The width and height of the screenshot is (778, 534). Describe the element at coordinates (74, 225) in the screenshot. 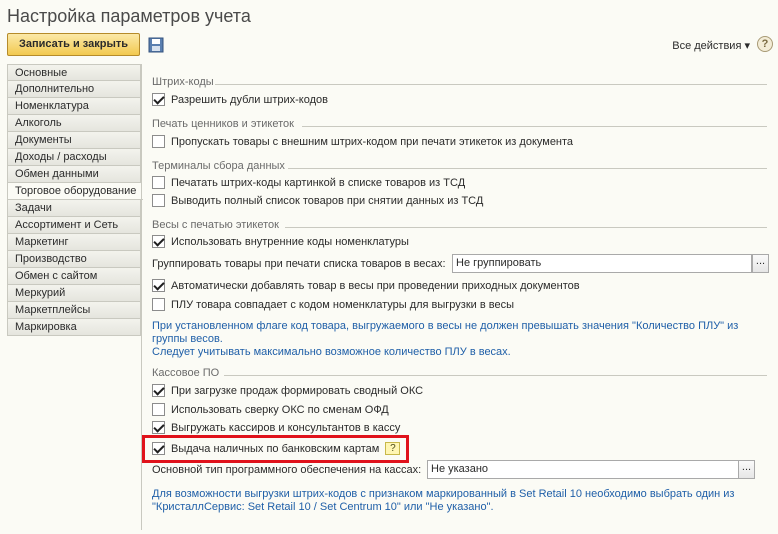

I see `sidebar-item-assortment: Ассортимент и Сеть` at that location.